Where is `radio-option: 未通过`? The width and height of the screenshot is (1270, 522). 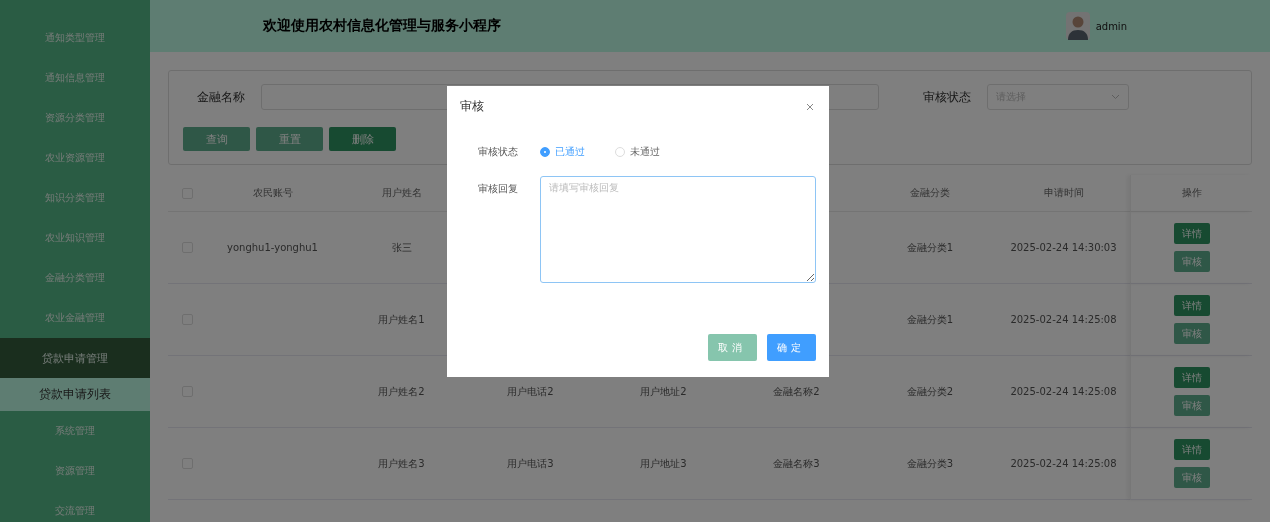
radio-option: 未通过 is located at coordinates (637, 152).